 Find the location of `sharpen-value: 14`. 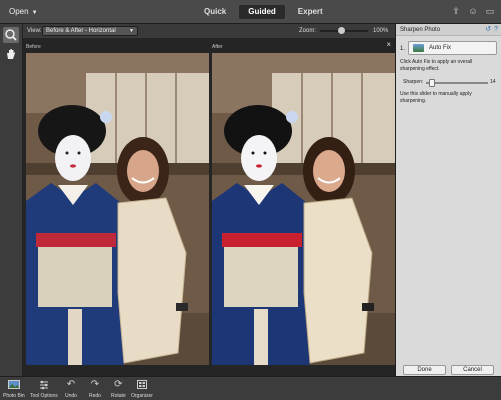

sharpen-value: 14 is located at coordinates (493, 82).